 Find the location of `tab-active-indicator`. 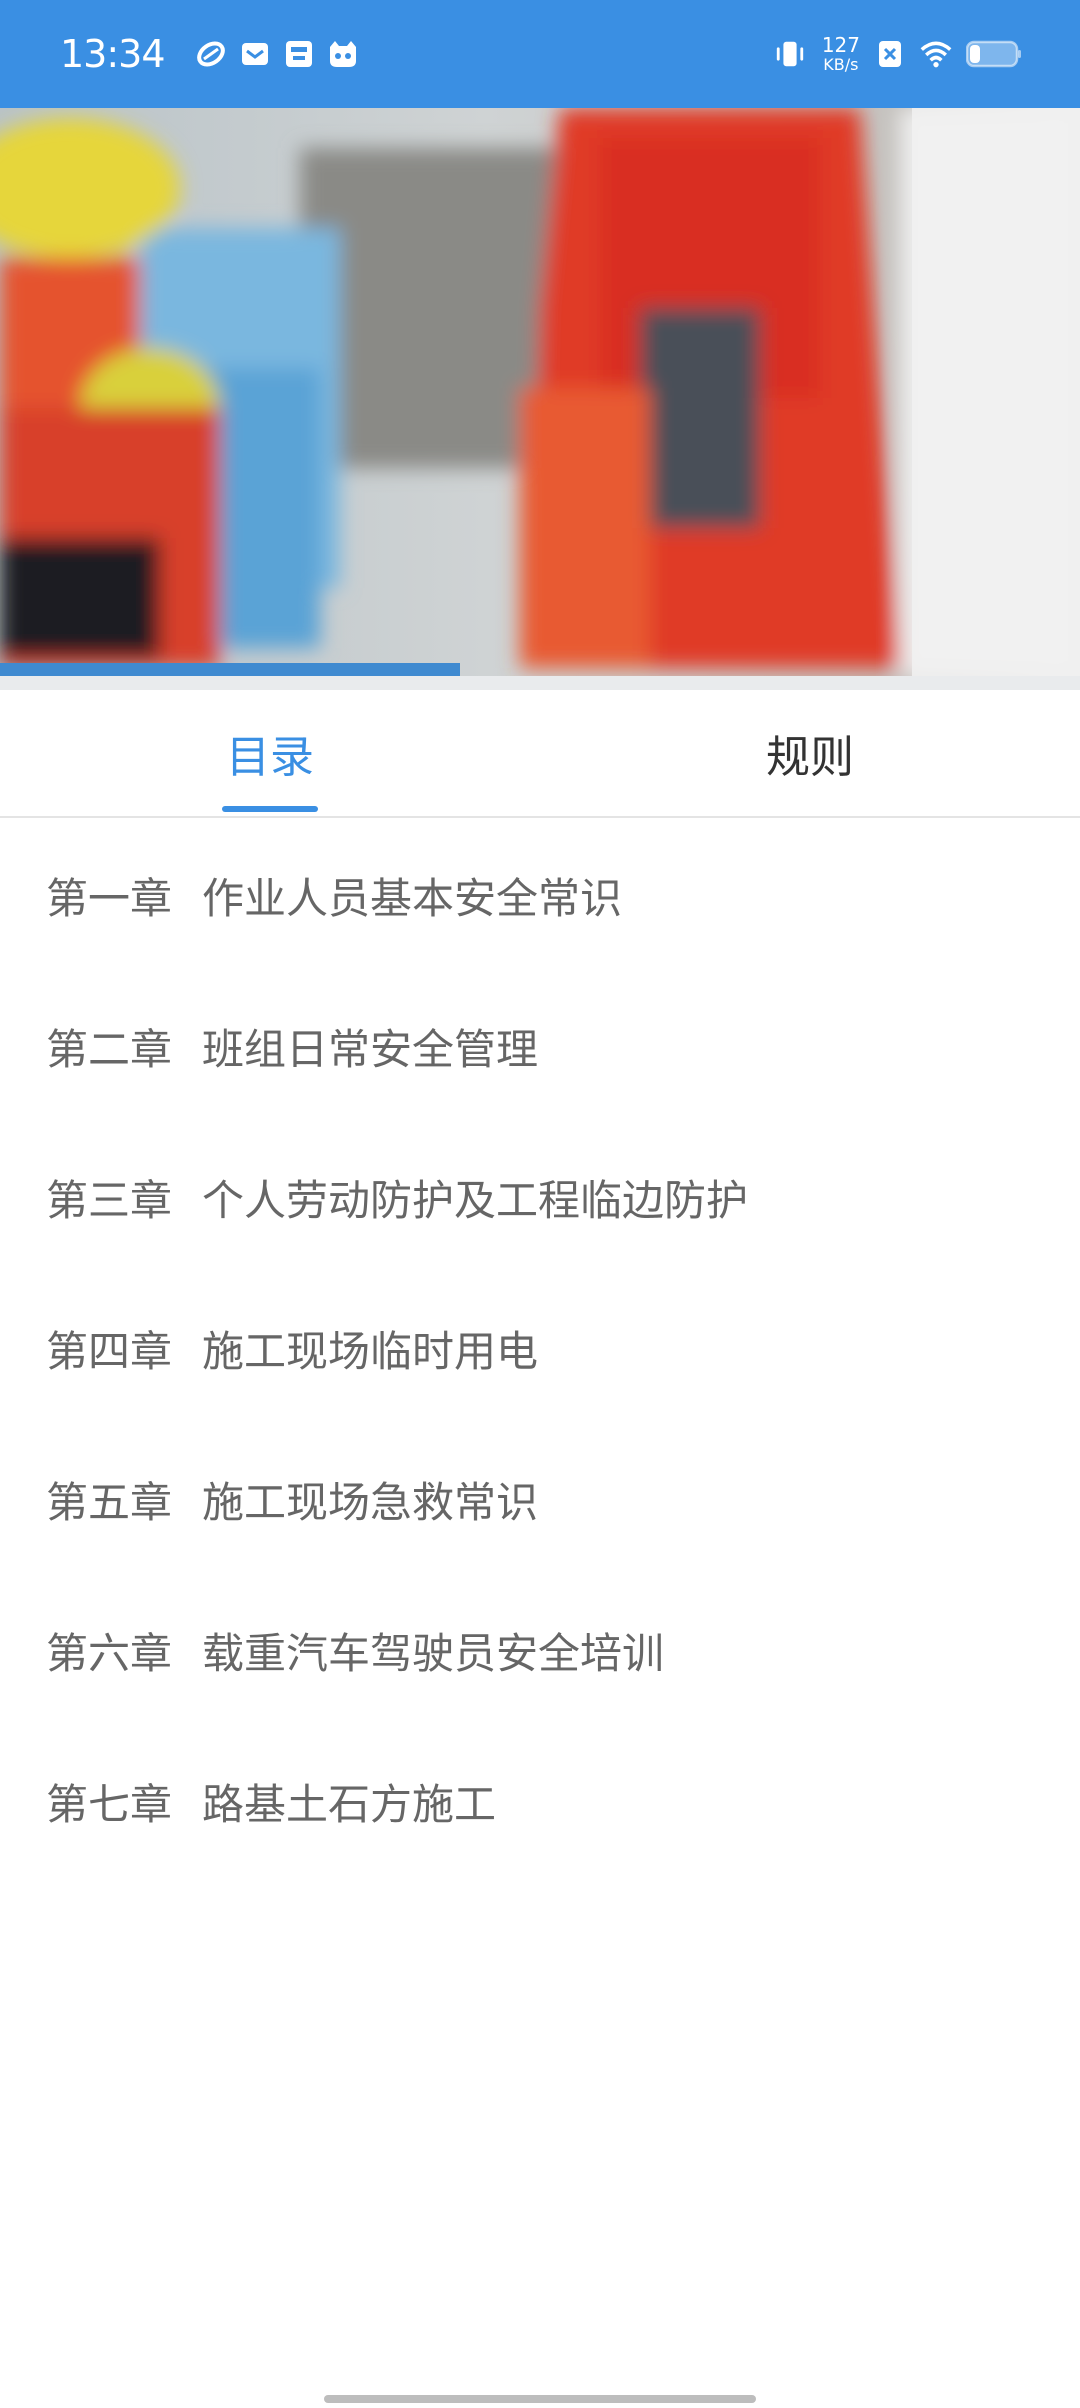

tab-active-indicator is located at coordinates (270, 809).